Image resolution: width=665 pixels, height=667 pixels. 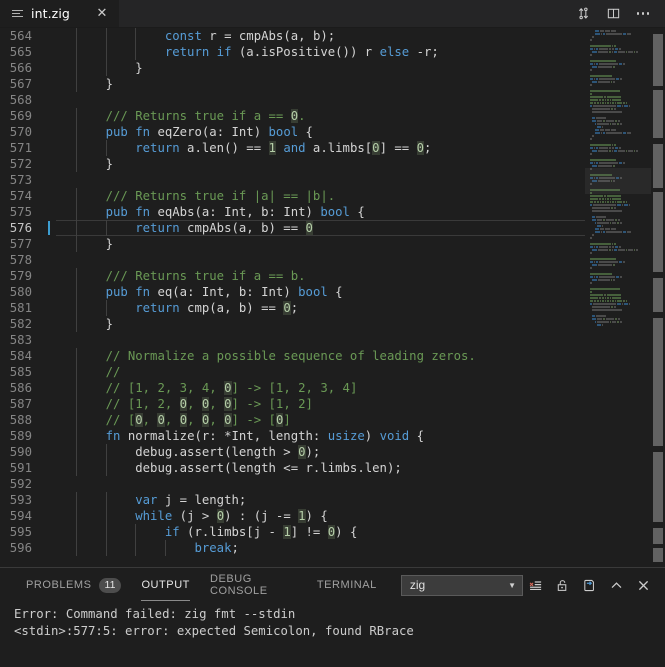 I want to click on code-line: 567 }, so click(x=292, y=84).